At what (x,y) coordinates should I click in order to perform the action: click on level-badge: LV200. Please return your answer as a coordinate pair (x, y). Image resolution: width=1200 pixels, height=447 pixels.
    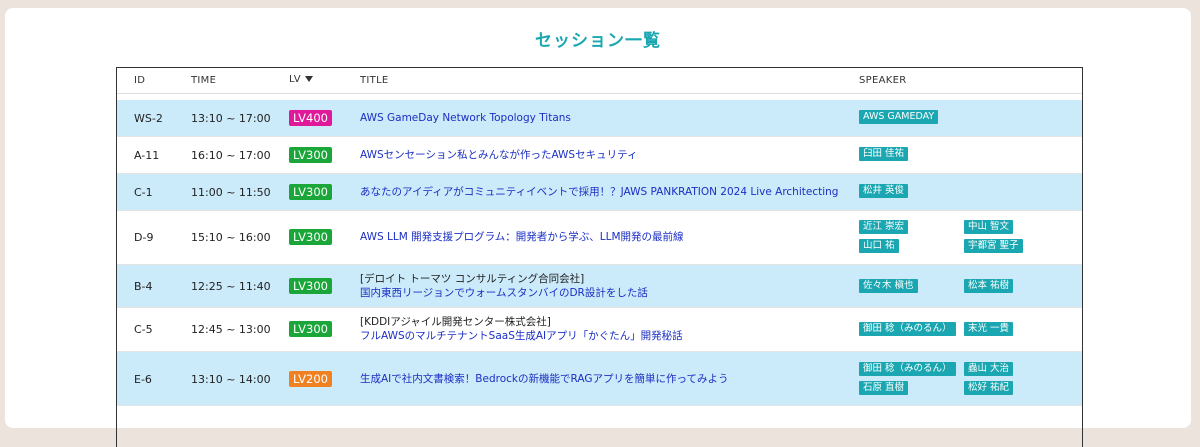
    Looking at the image, I should click on (310, 379).